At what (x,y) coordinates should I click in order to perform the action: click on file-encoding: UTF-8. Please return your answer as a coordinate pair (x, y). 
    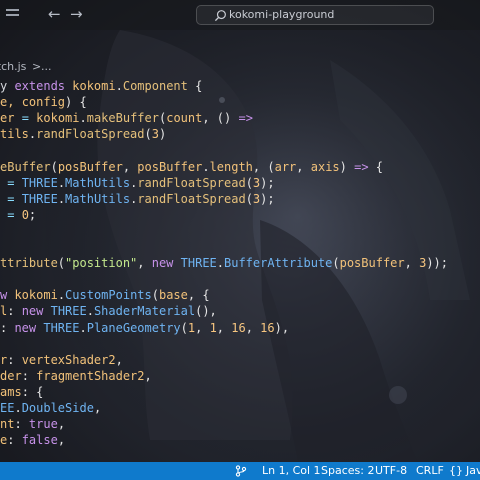
    Looking at the image, I should click on (391, 470).